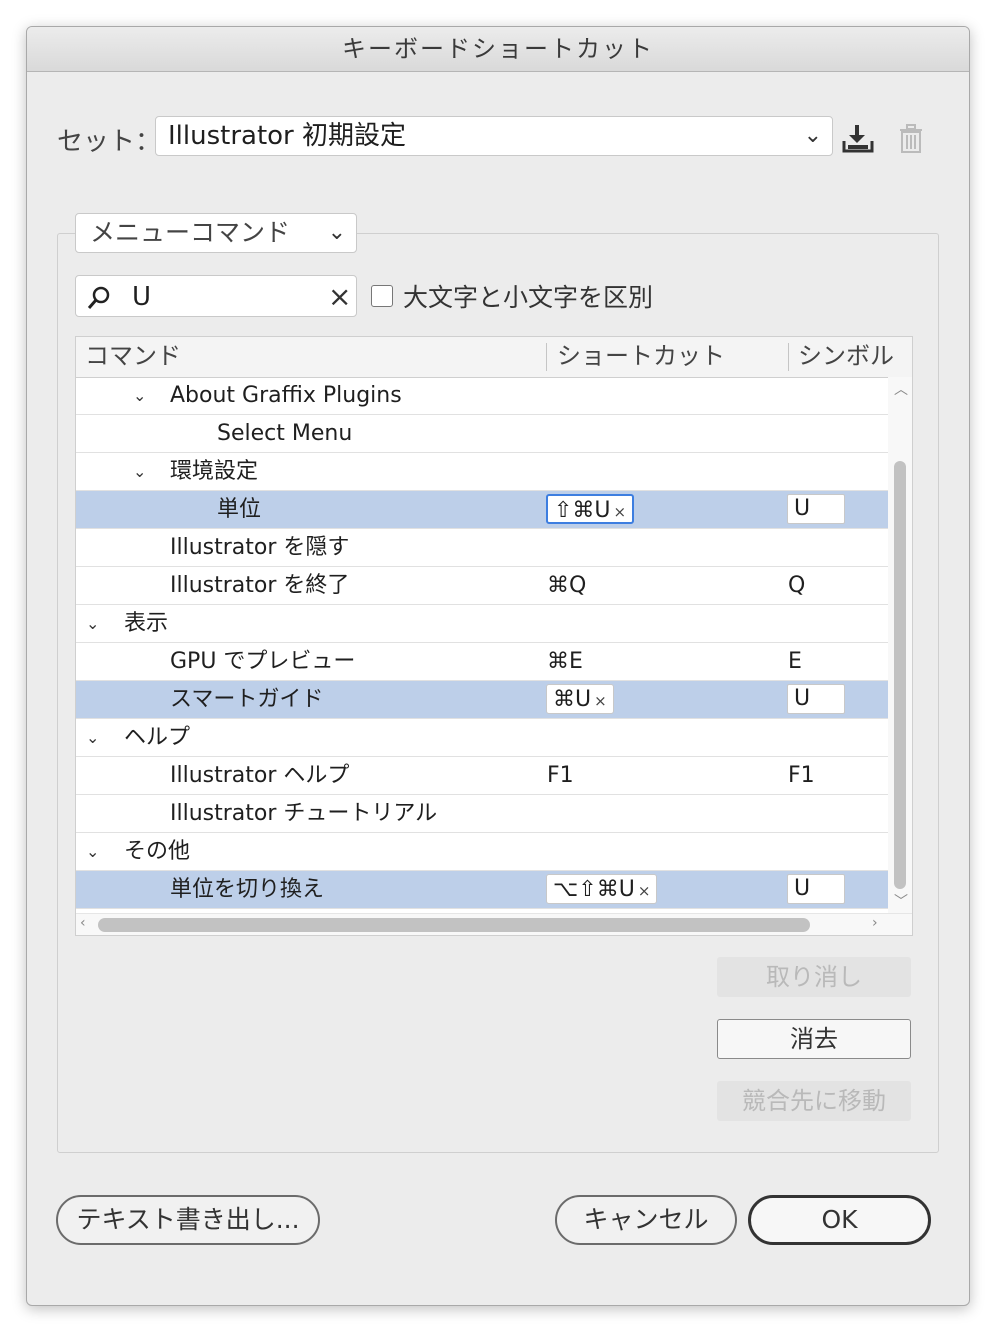 The image size is (993, 1329). What do you see at coordinates (214, 471) in the screenshot?
I see `command-label: 環境設定` at bounding box center [214, 471].